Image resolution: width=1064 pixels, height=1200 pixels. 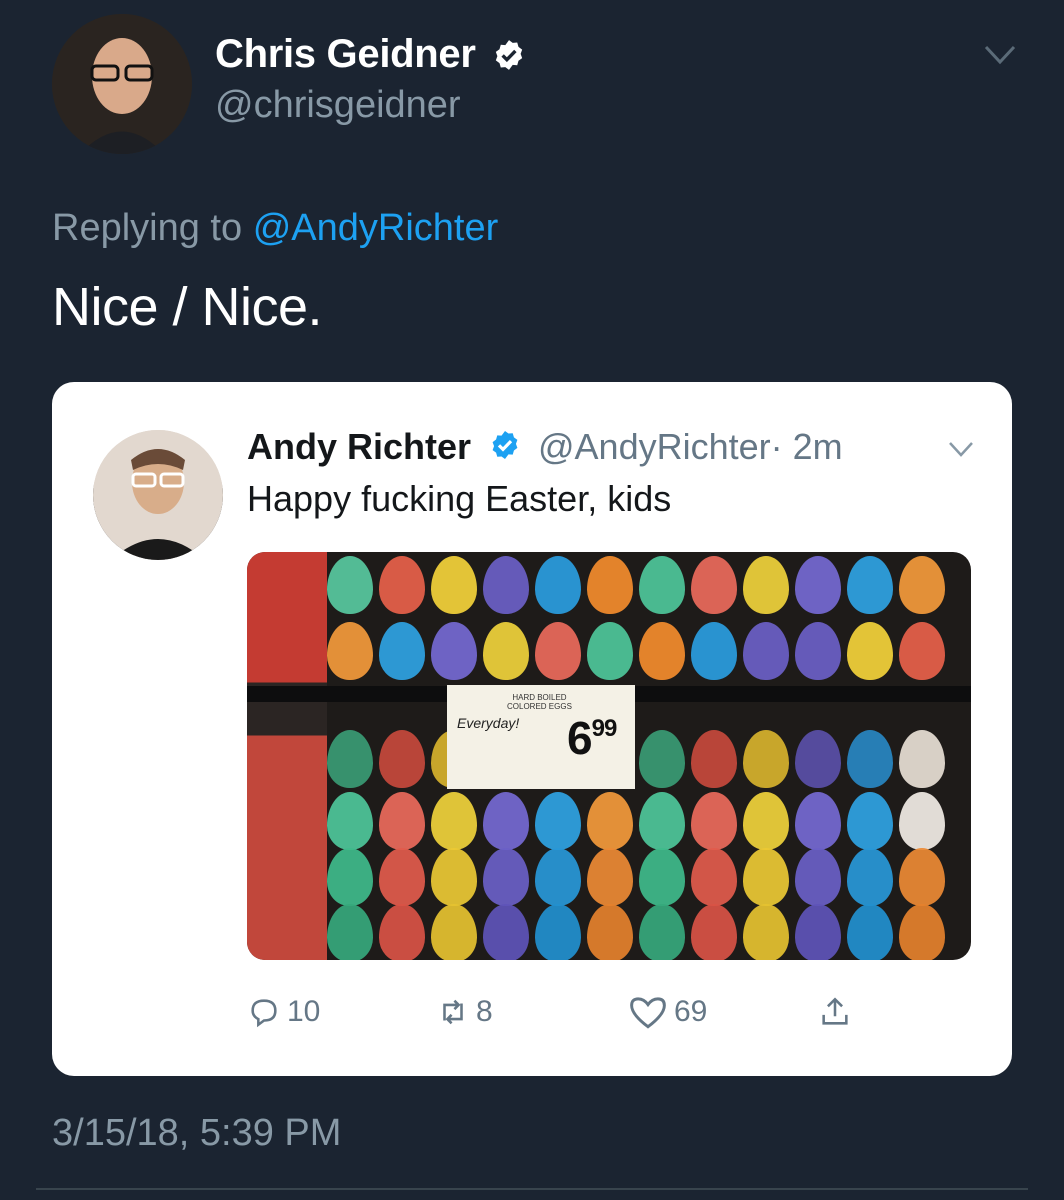 I want to click on price-main: 6, so click(x=580, y=738).